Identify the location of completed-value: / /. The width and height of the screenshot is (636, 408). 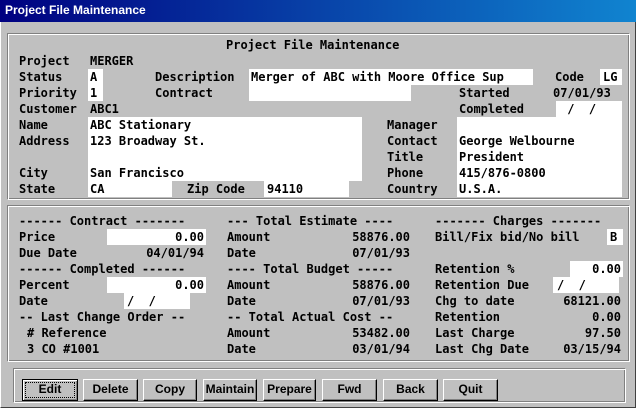
(578, 109).